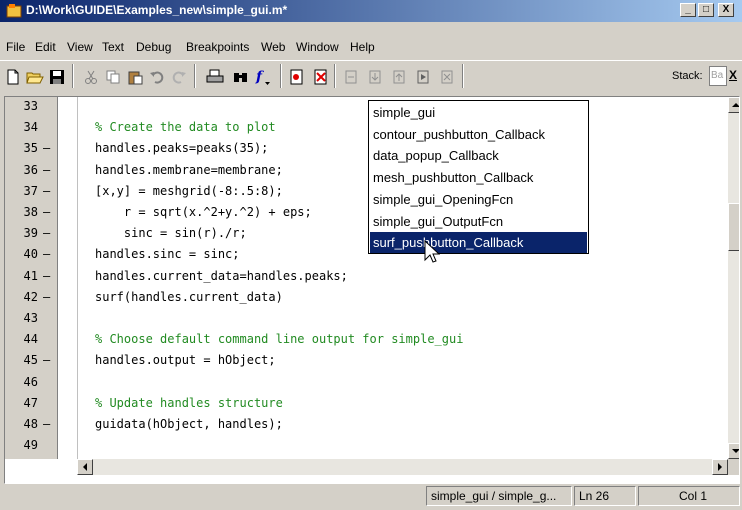  I want to click on line-number: 39, so click(30, 233).